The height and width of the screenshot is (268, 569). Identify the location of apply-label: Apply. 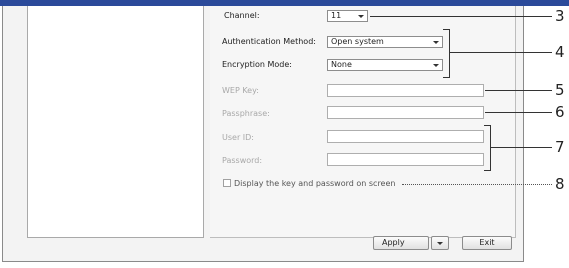
(393, 242).